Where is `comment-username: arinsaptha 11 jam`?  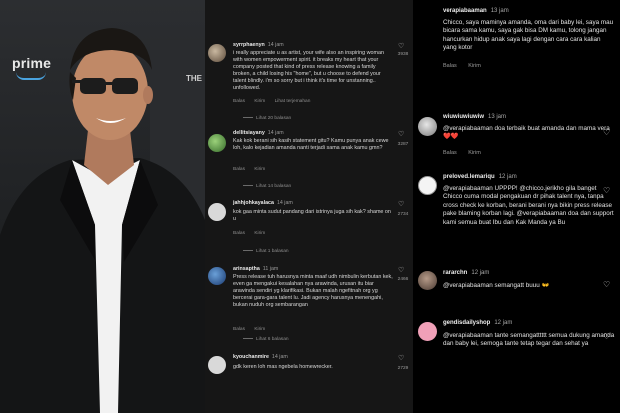
comment-username: arinsaptha 11 jam is located at coordinates (255, 269).